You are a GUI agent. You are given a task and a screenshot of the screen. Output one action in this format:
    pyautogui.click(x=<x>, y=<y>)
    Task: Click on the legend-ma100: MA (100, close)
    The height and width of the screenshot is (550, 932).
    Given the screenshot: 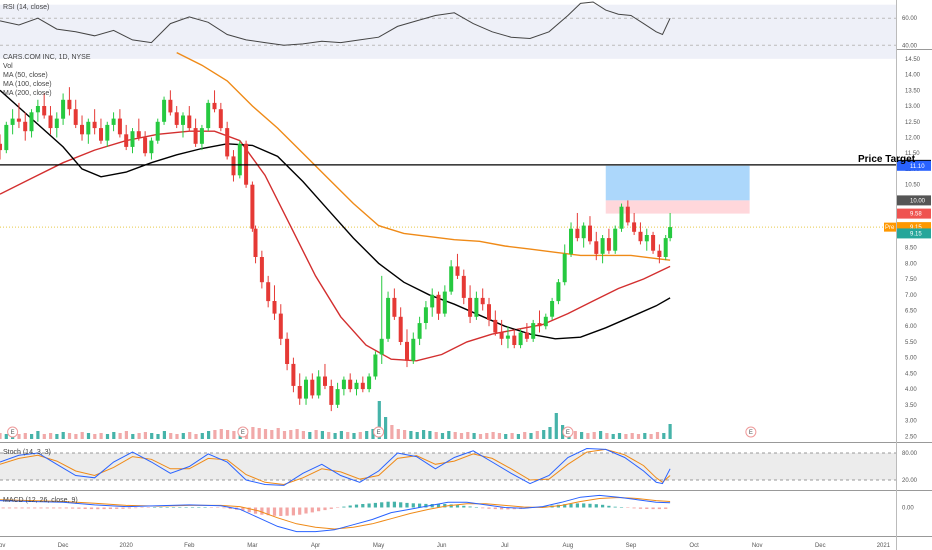 What is the action you would take?
    pyautogui.click(x=27, y=84)
    